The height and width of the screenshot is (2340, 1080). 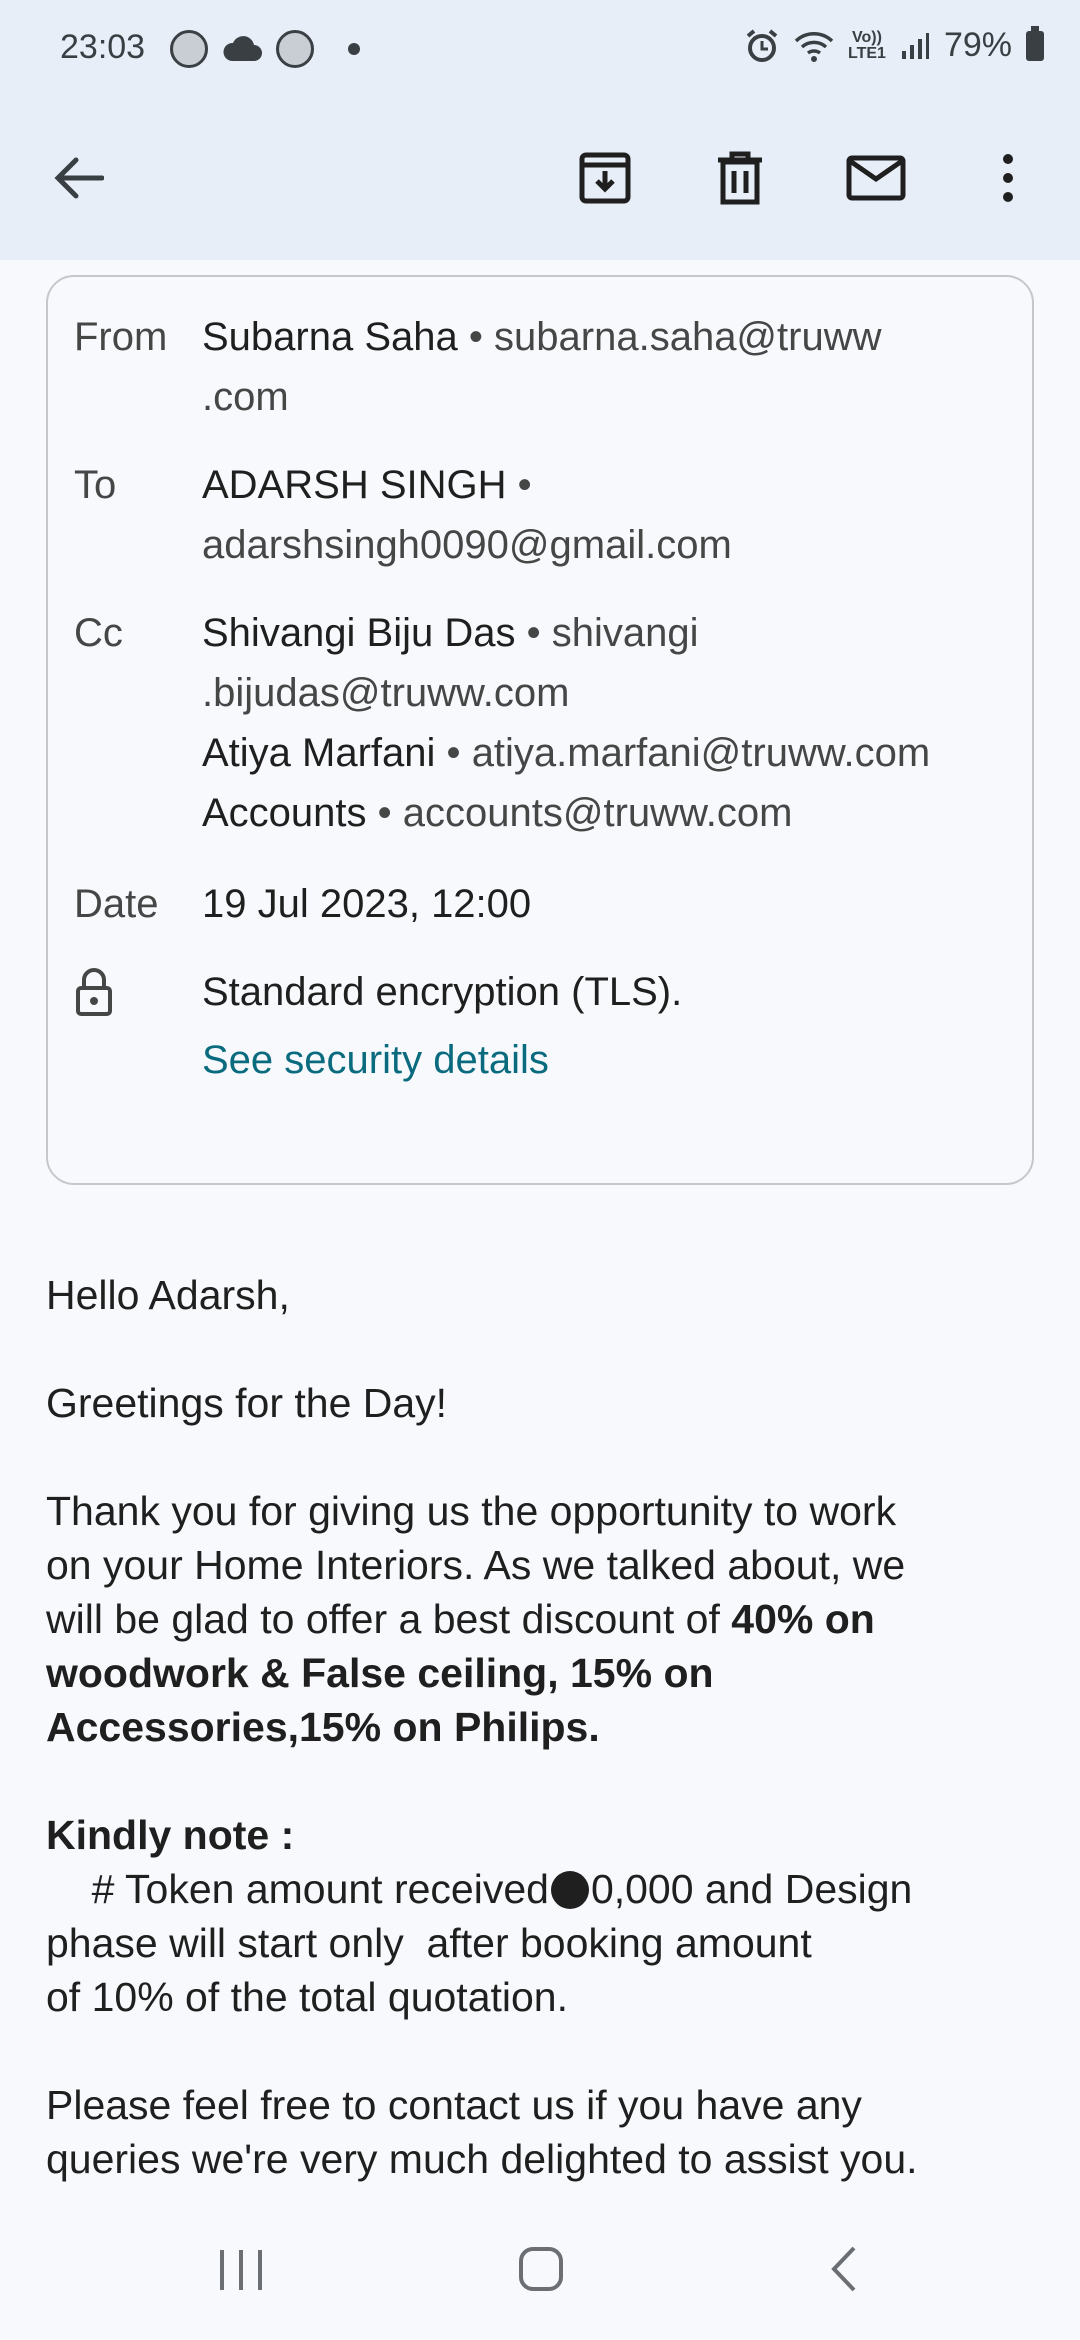 What do you see at coordinates (95, 485) in the screenshot?
I see `to-label: To` at bounding box center [95, 485].